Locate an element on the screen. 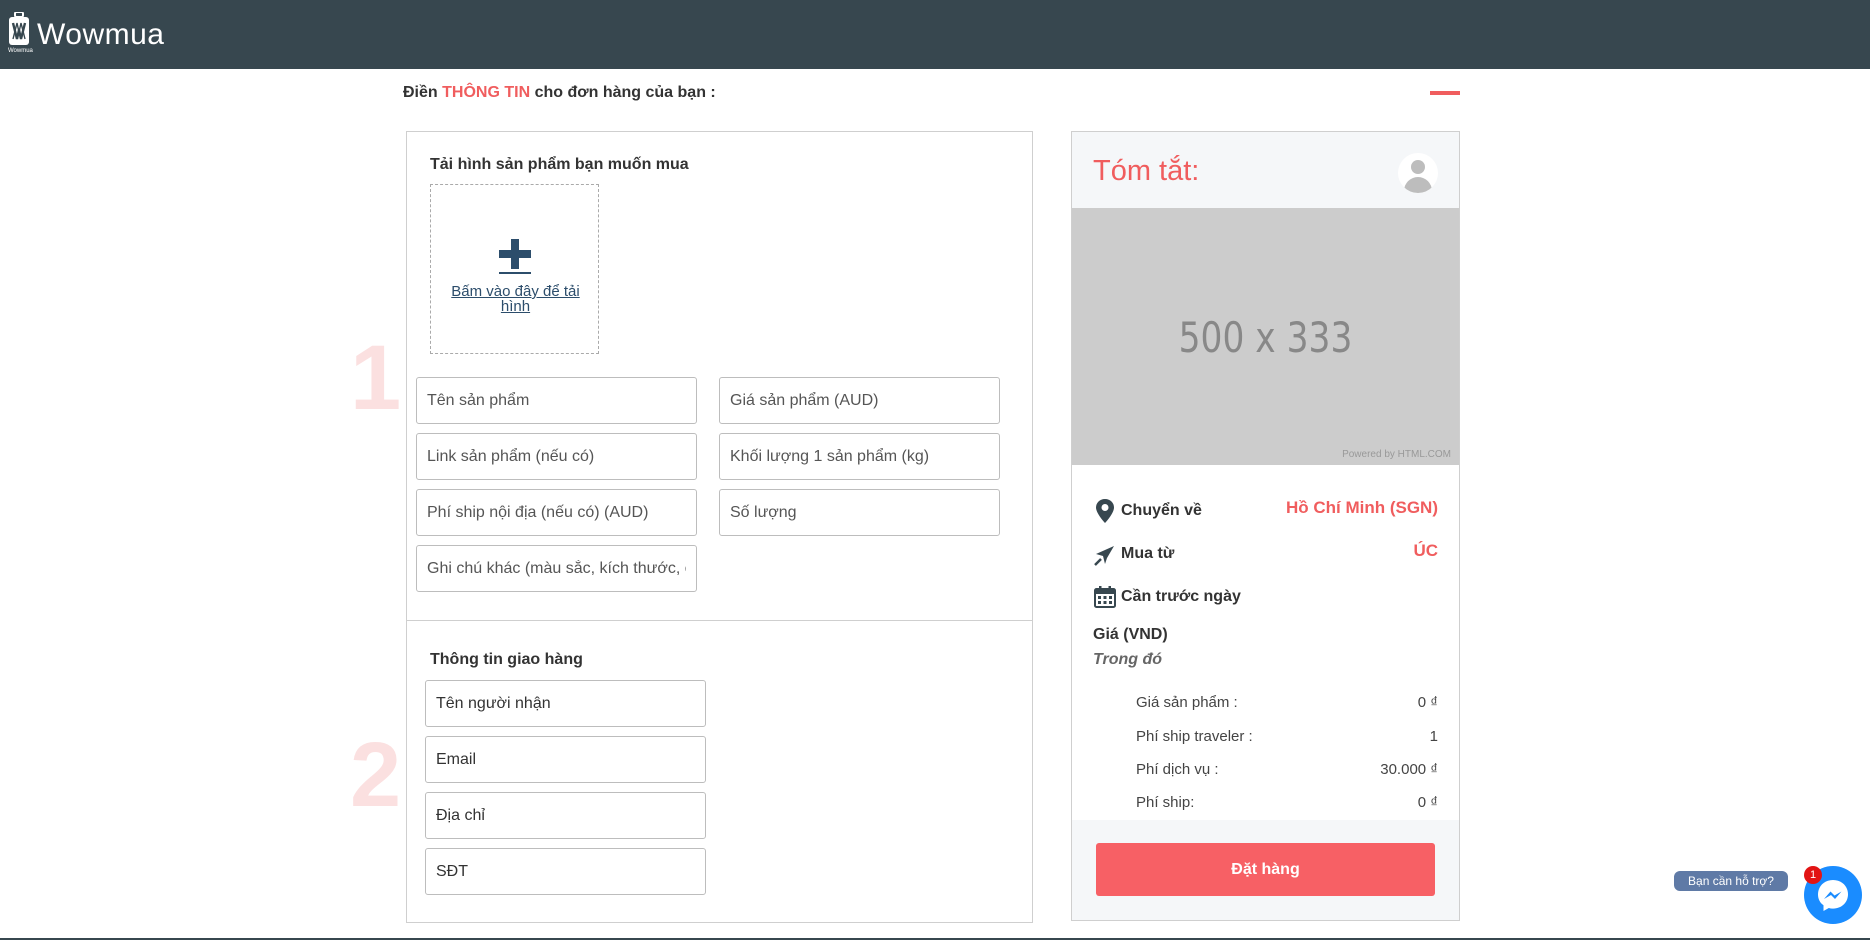 The width and height of the screenshot is (1870, 940). line-label-traveler-ship: Phí ship traveler : is located at coordinates (1194, 736).